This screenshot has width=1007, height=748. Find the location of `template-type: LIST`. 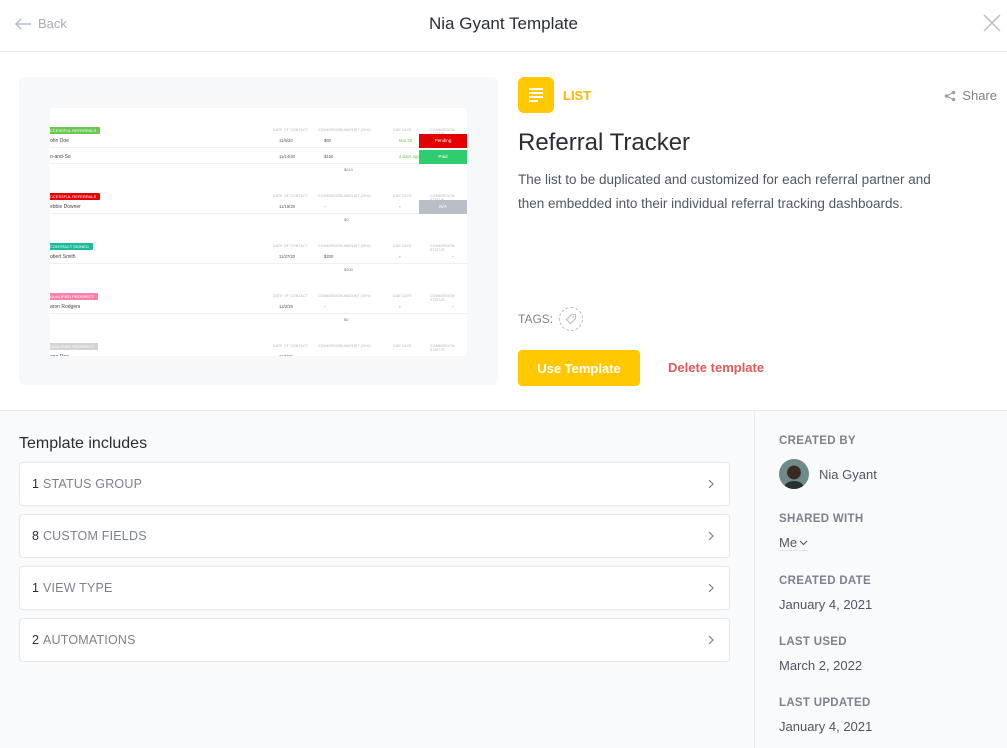

template-type: LIST is located at coordinates (554, 95).